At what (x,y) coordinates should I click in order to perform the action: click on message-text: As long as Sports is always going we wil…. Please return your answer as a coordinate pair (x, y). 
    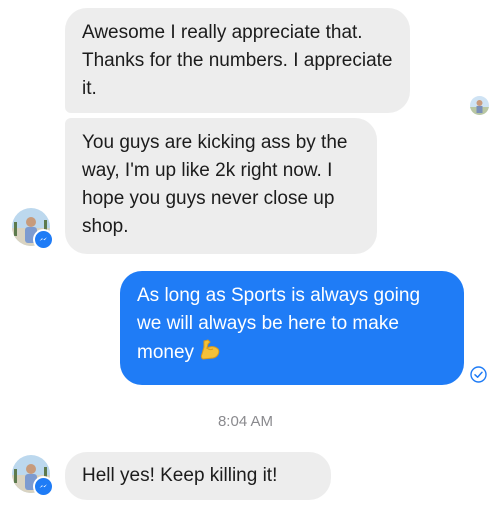
    Looking at the image, I should click on (281, 324).